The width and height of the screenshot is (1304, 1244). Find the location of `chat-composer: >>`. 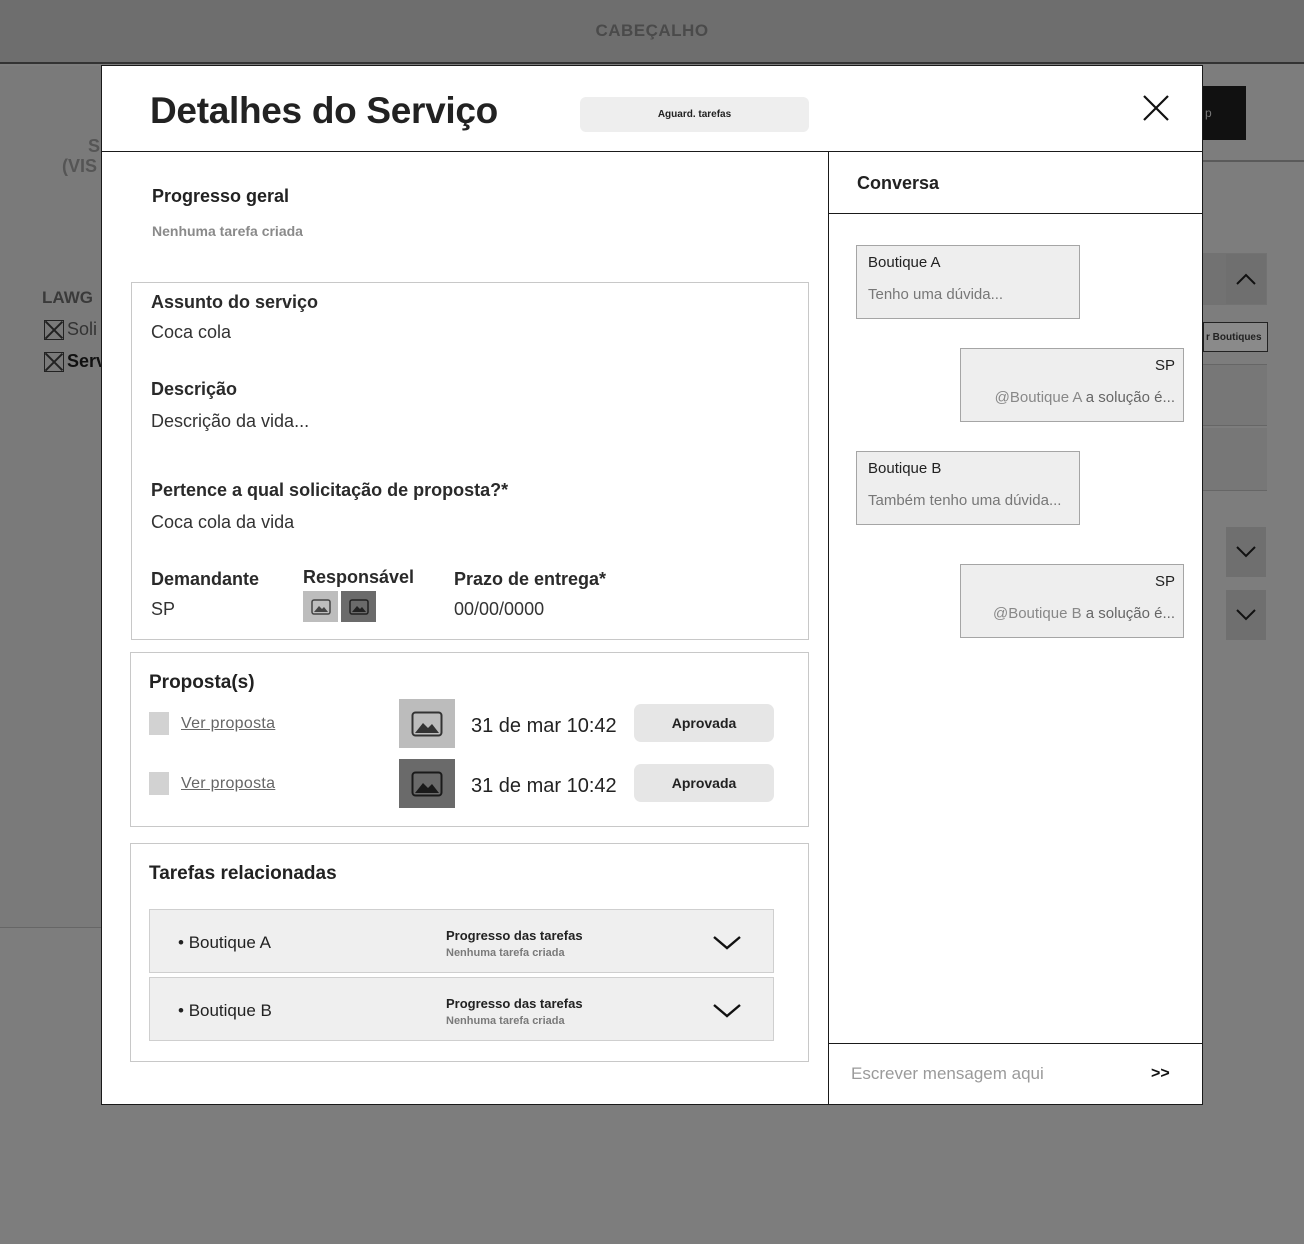

chat-composer: >> is located at coordinates (1015, 1073).